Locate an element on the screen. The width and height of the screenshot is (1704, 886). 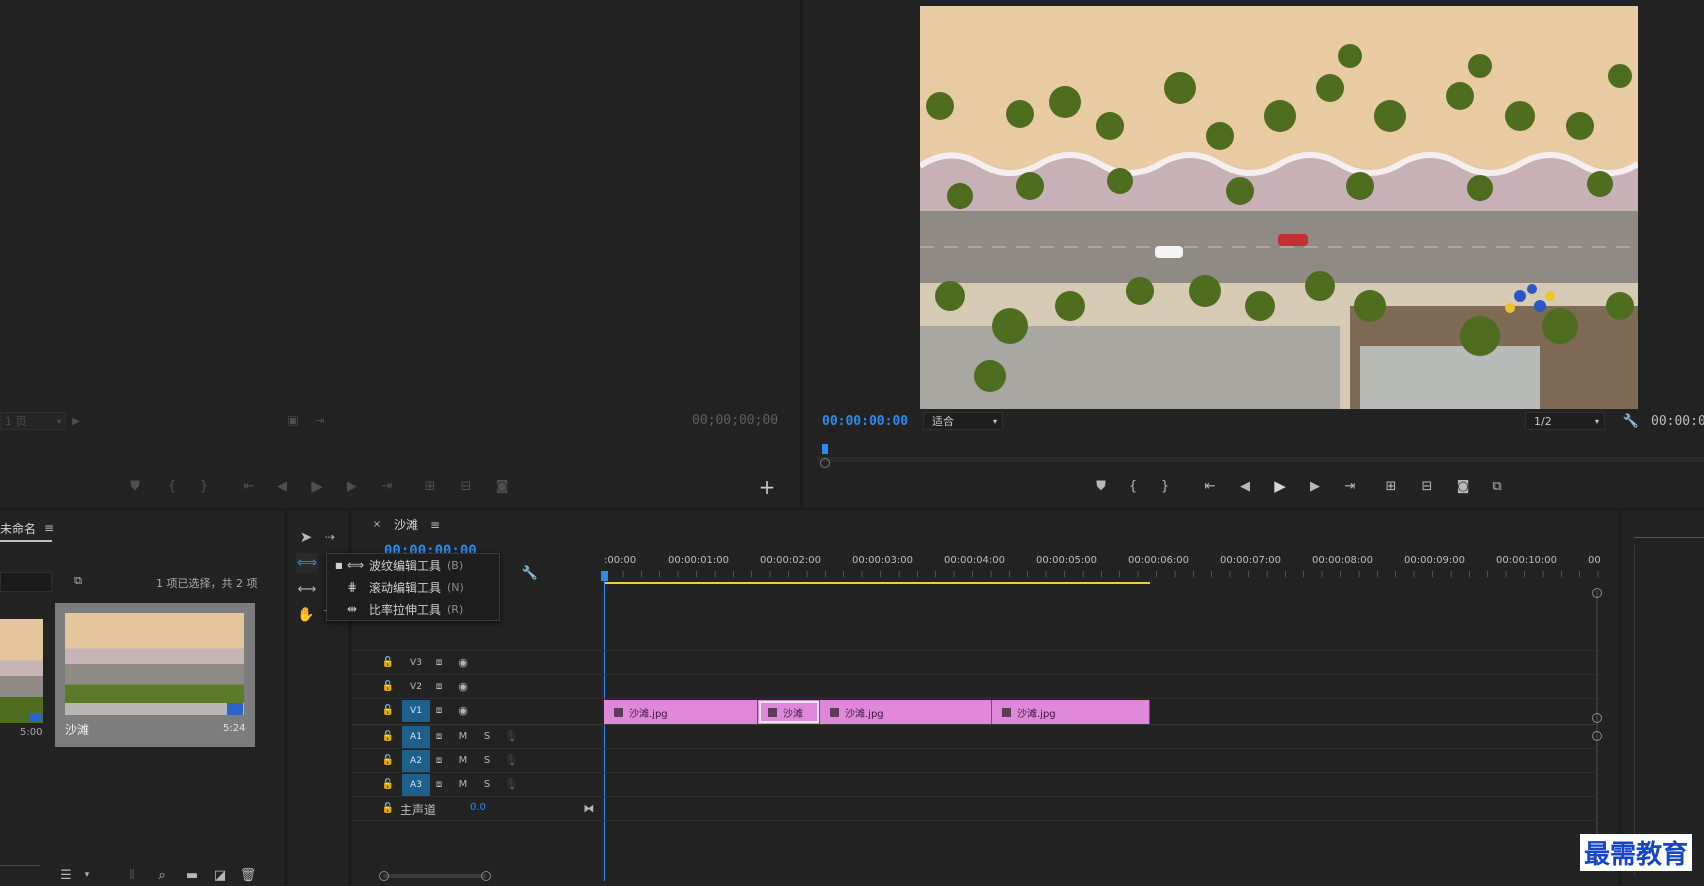
track-select-tool-icon: ⇢ is located at coordinates (330, 537).